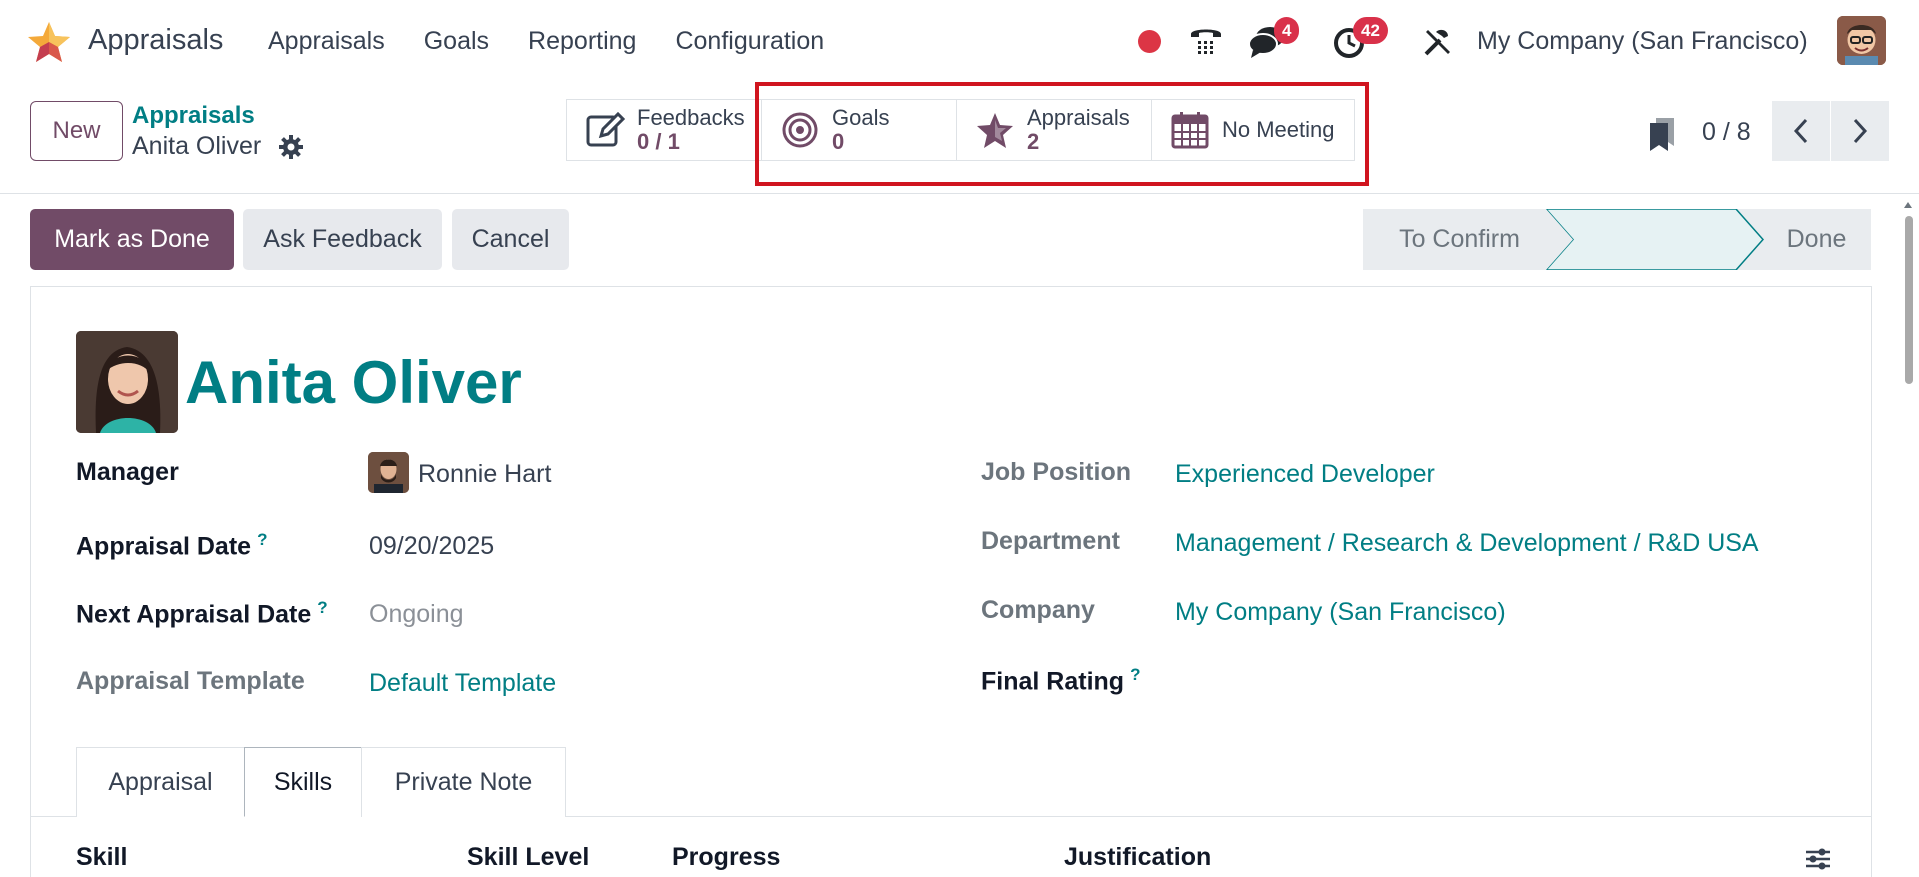  I want to click on breadcrumb-current: Anita Oliver, so click(197, 146).